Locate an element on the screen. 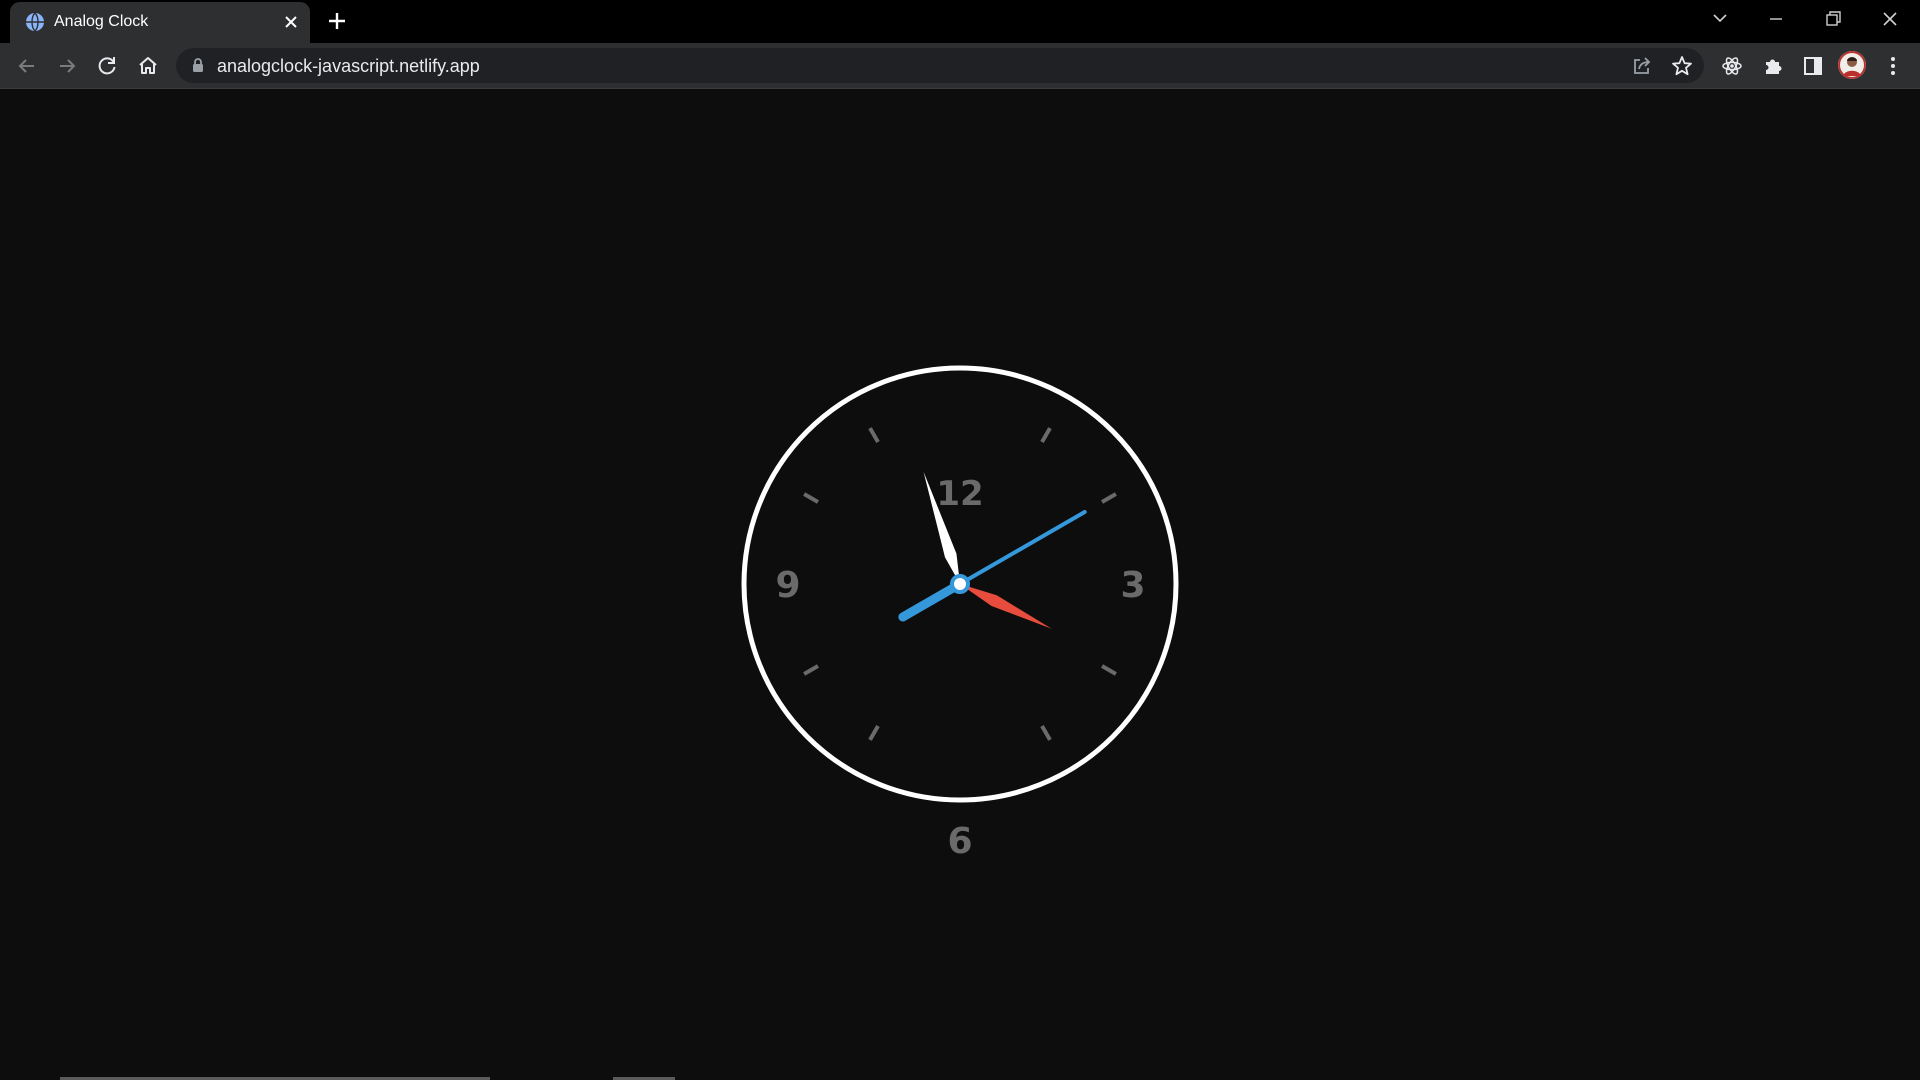 Image resolution: width=1920 pixels, height=1080 pixels. restore-icon is located at coordinates (1833, 19).